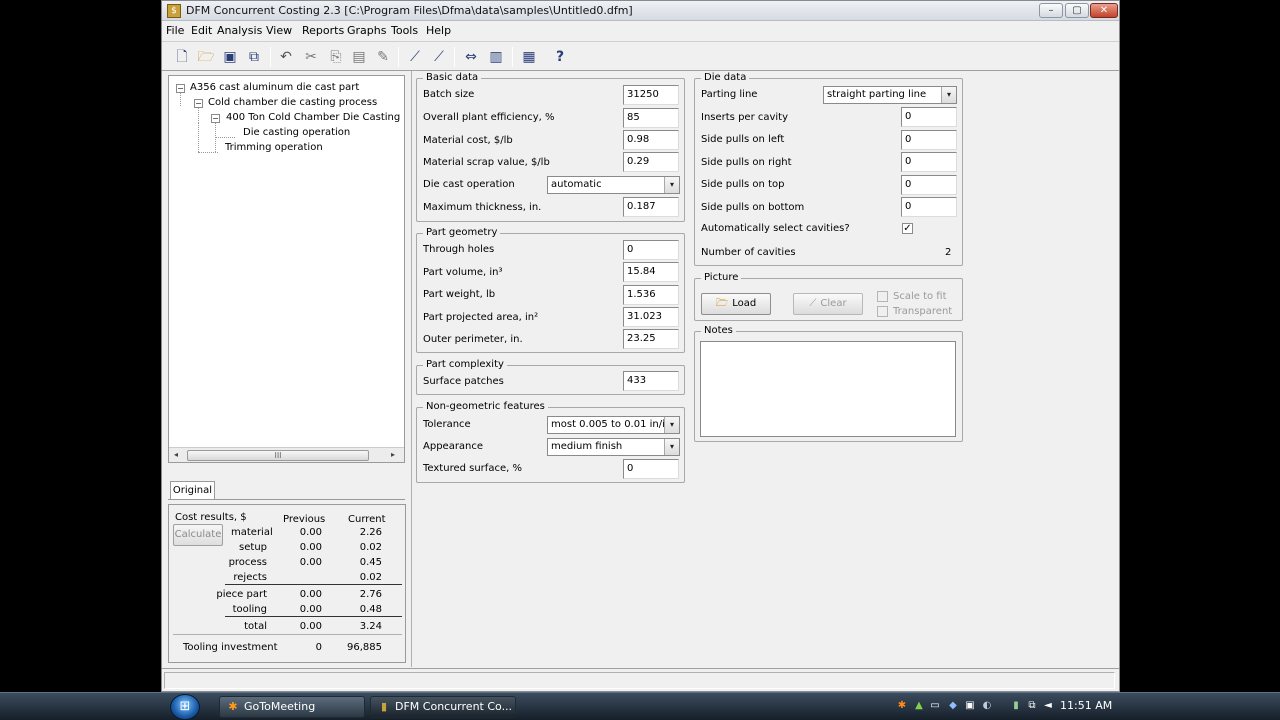 The width and height of the screenshot is (1280, 720). What do you see at coordinates (336, 57) in the screenshot?
I see `copy-icon: ⎘` at bounding box center [336, 57].